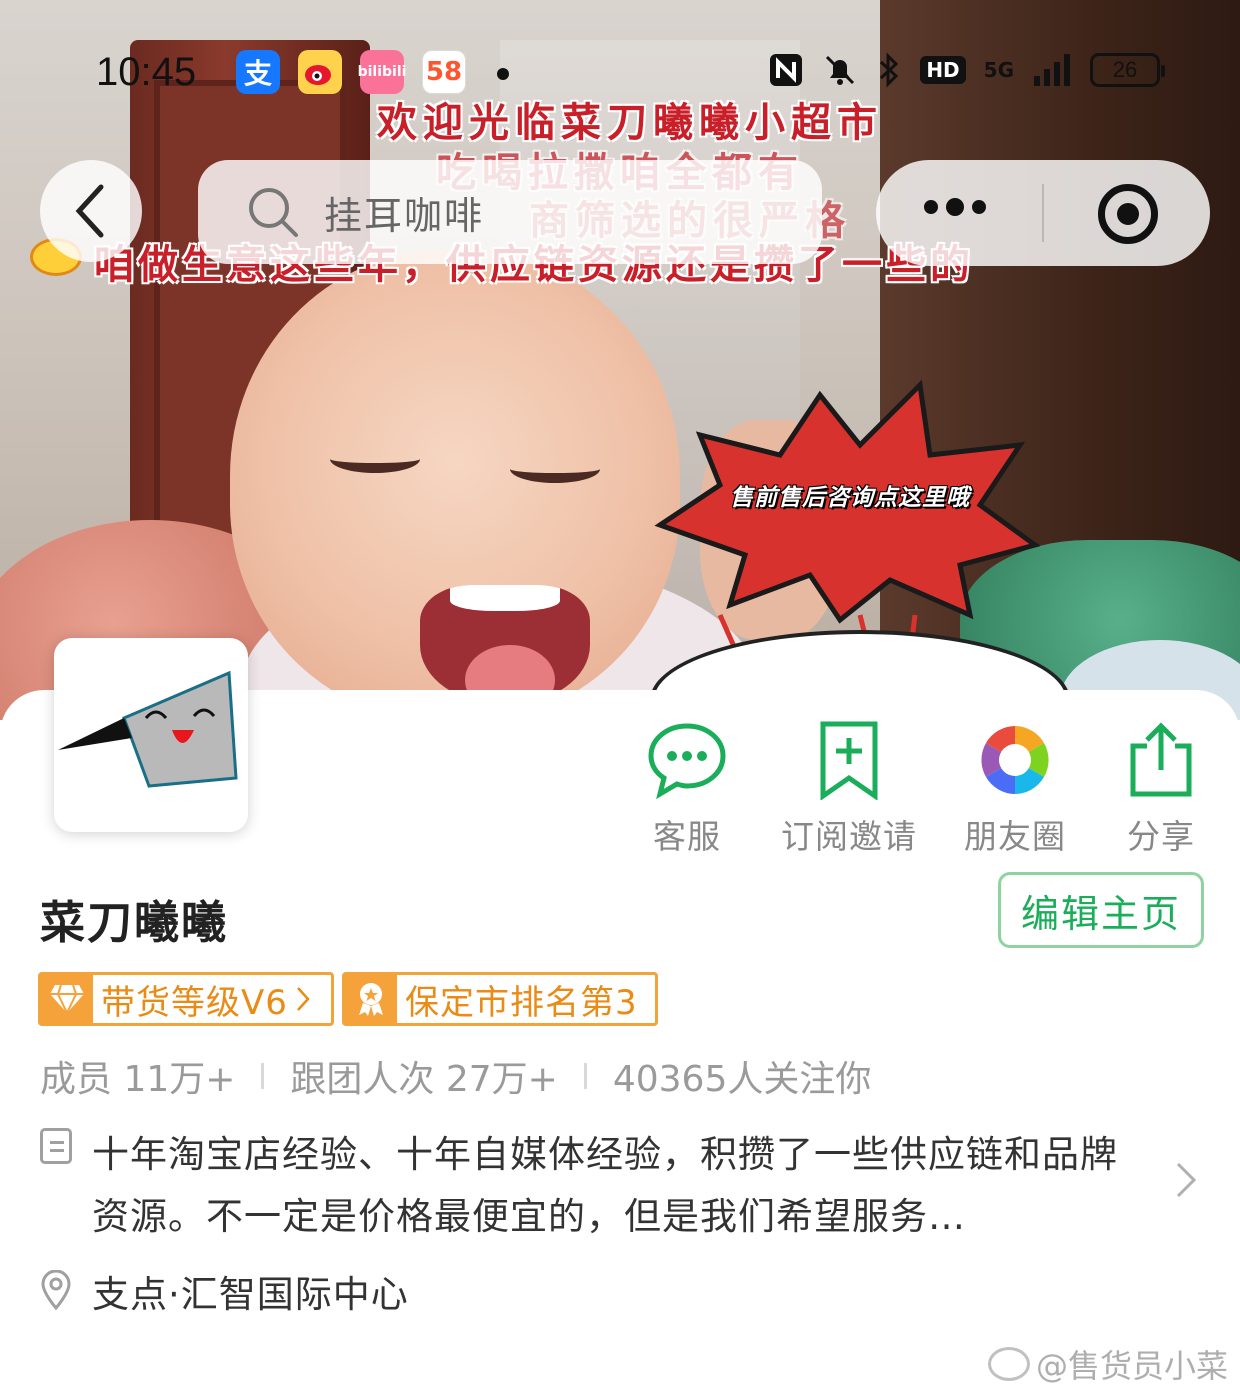  What do you see at coordinates (56, 1290) in the screenshot?
I see `location-pin-icon` at bounding box center [56, 1290].